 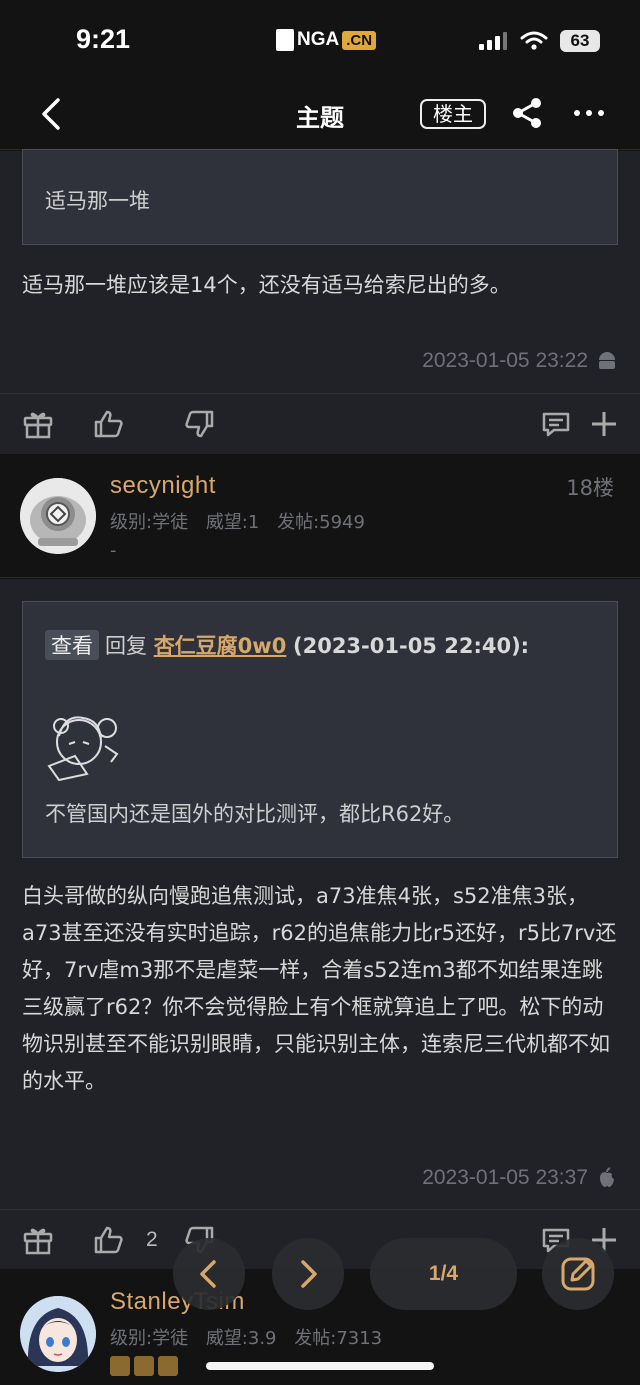 What do you see at coordinates (607, 360) in the screenshot?
I see `android-icon` at bounding box center [607, 360].